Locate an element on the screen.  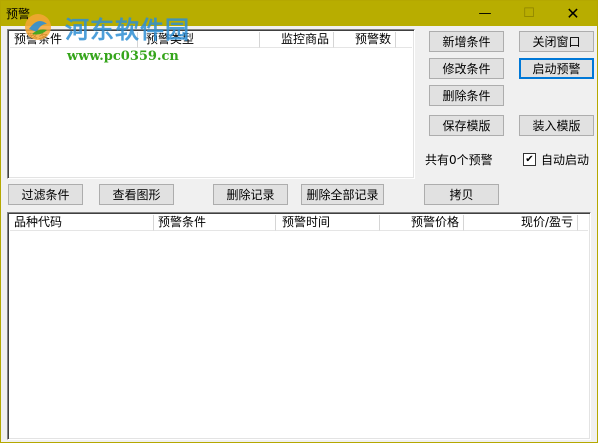
alert-condition-list-header: 预警条件 预警类型 监控商品 预警数 is located at coordinates (211, 40).